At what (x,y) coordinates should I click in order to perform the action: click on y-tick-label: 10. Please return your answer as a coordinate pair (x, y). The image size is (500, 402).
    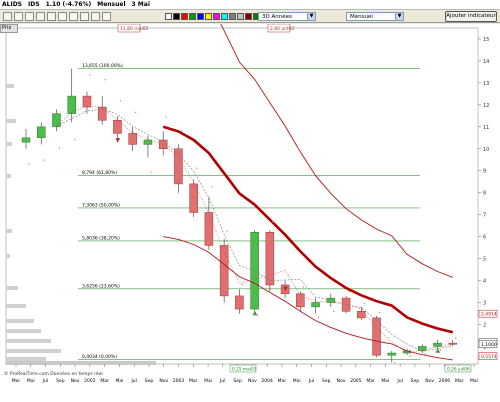
    Looking at the image, I should click on (486, 150).